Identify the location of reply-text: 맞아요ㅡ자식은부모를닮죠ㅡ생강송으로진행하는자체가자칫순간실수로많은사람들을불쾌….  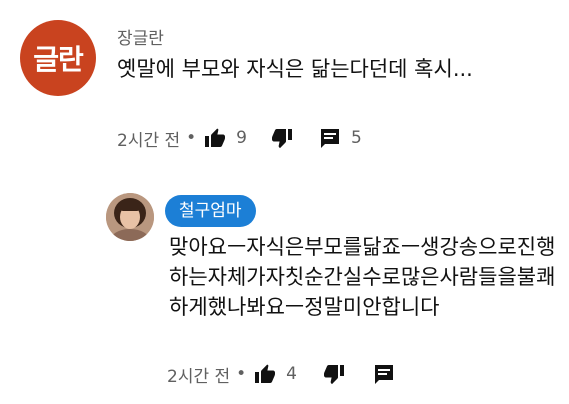
(362, 277).